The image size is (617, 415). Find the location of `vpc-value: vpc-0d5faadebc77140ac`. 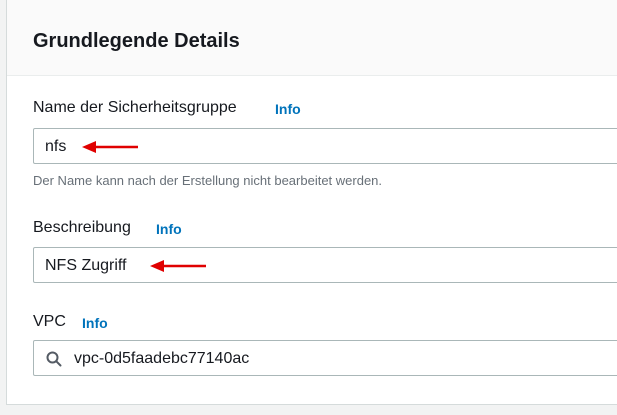

vpc-value: vpc-0d5faadebc77140ac is located at coordinates (162, 358).